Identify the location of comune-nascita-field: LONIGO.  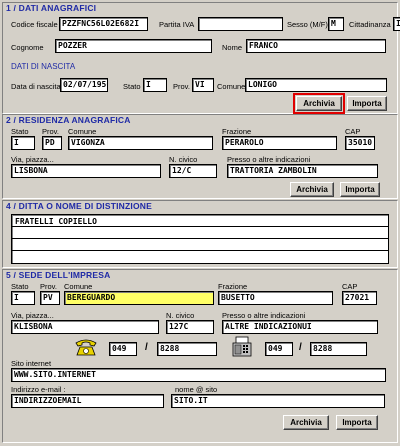
(316, 85).